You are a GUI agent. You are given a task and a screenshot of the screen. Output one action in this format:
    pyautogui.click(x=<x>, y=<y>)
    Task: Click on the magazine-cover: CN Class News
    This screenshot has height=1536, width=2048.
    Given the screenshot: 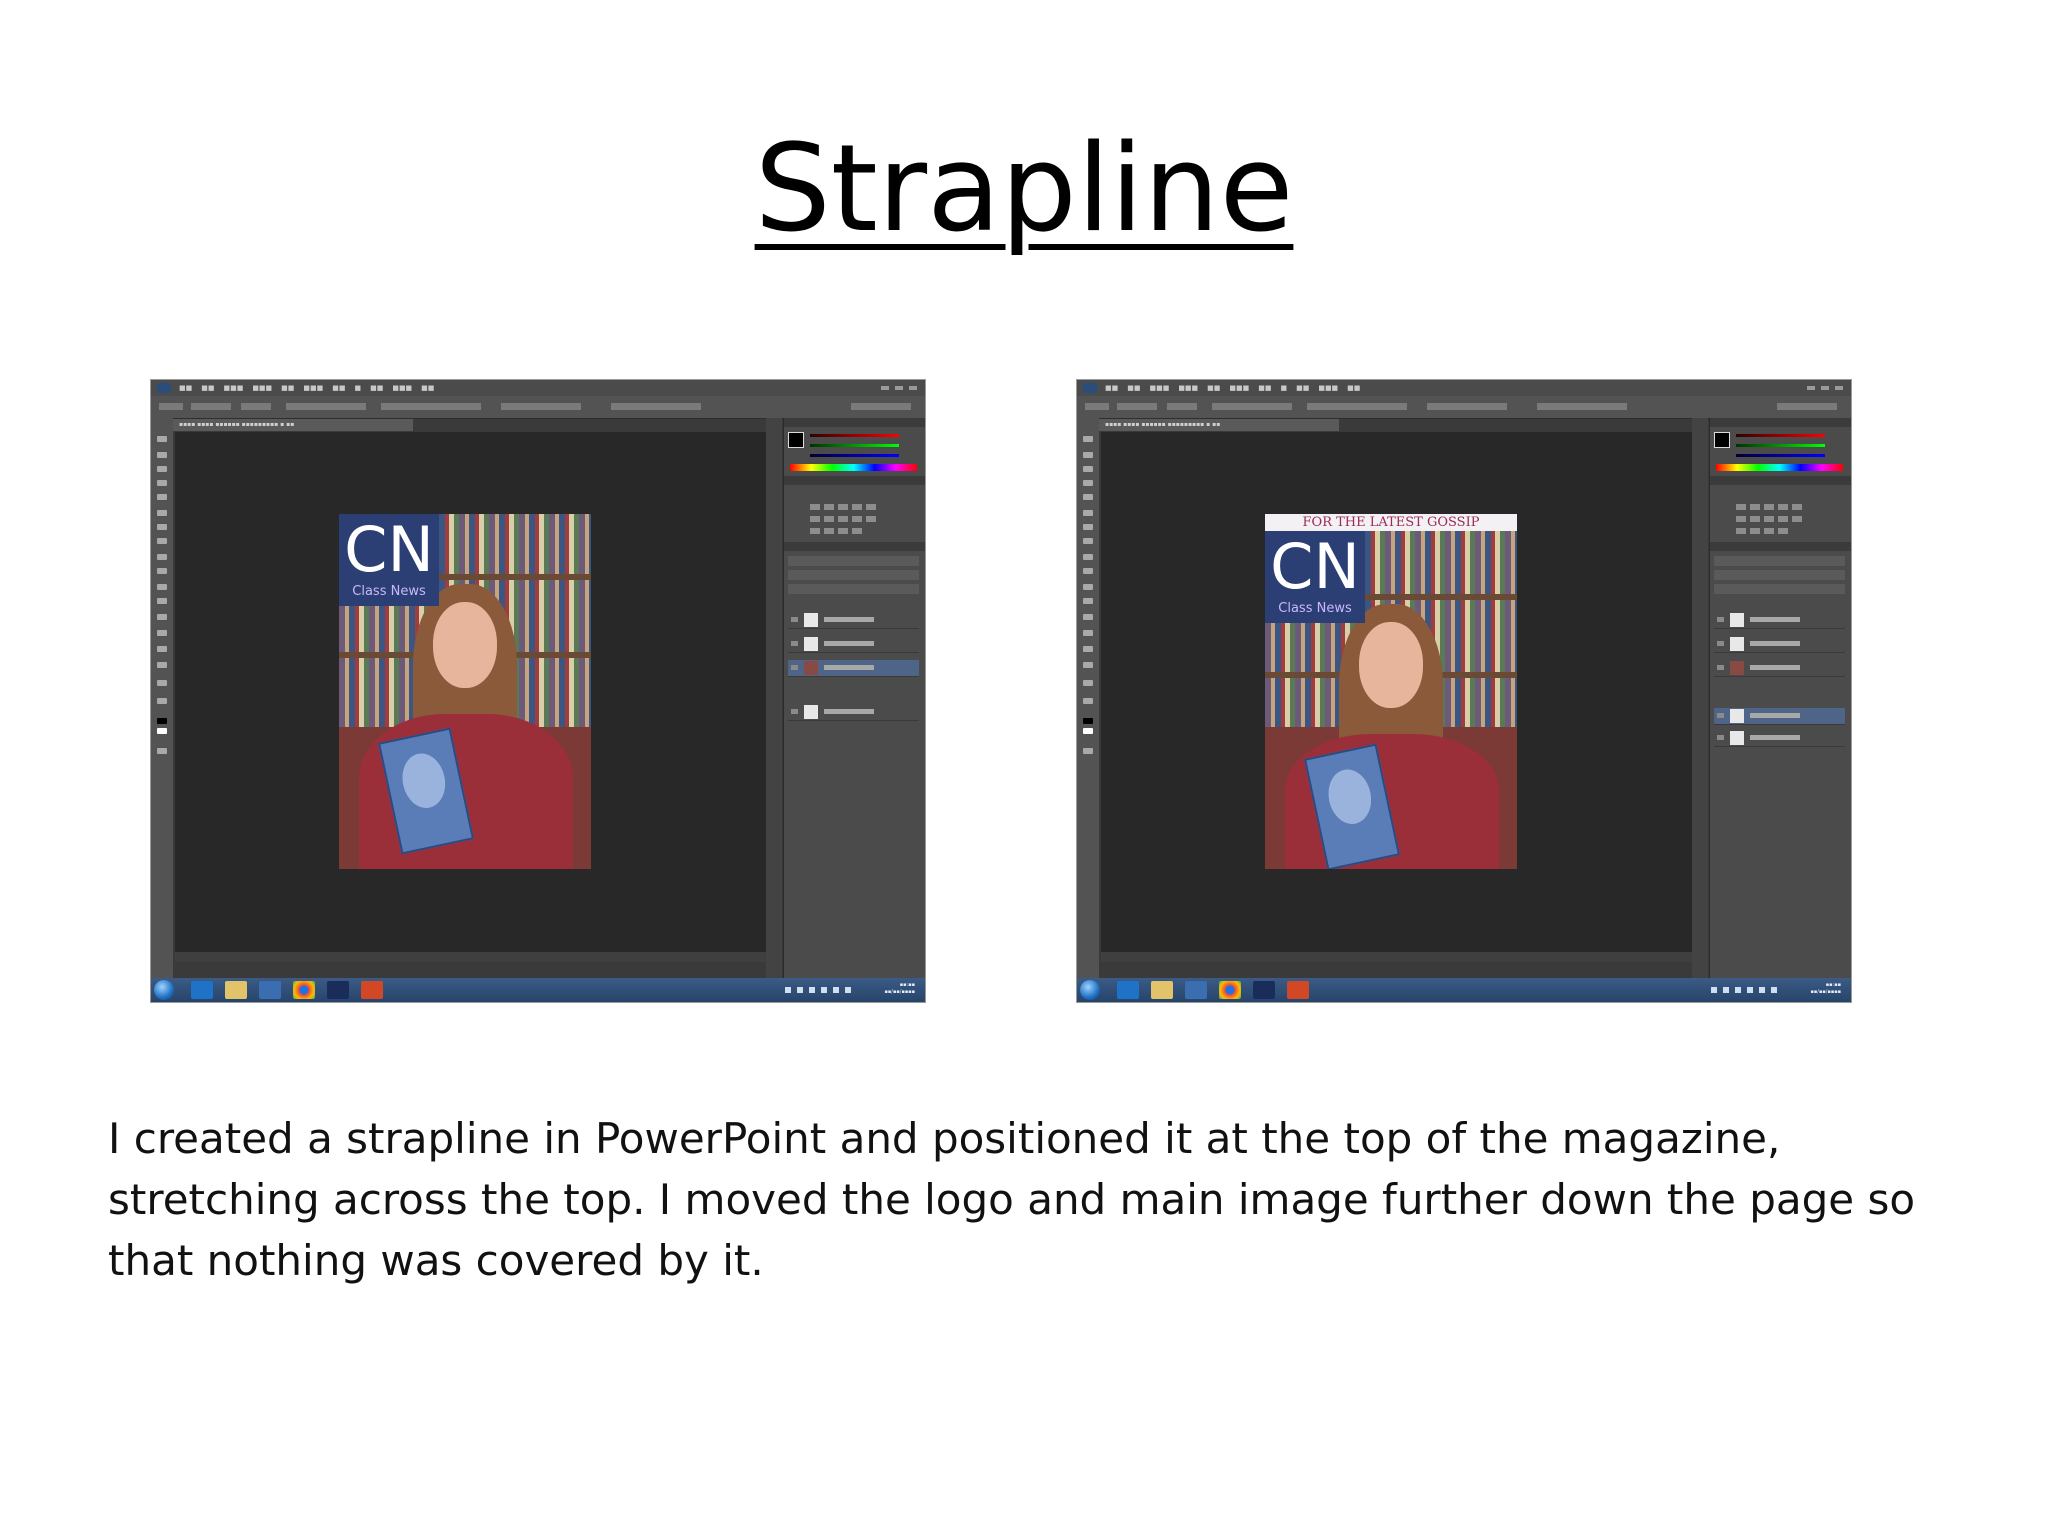 What is the action you would take?
    pyautogui.click(x=465, y=691)
    